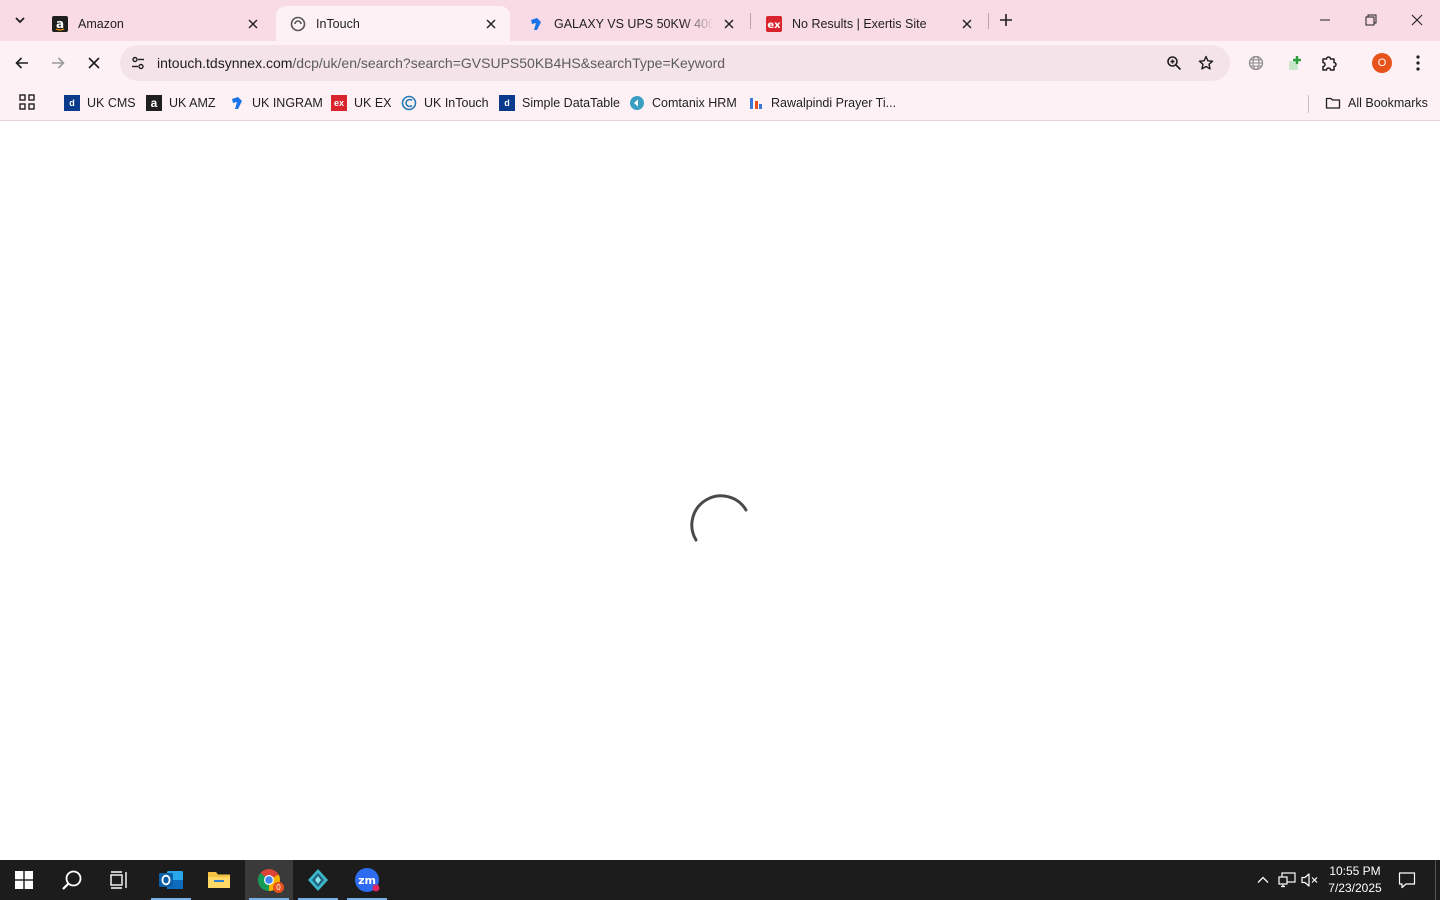  I want to click on bookmark-label: UK CMS, so click(111, 103).